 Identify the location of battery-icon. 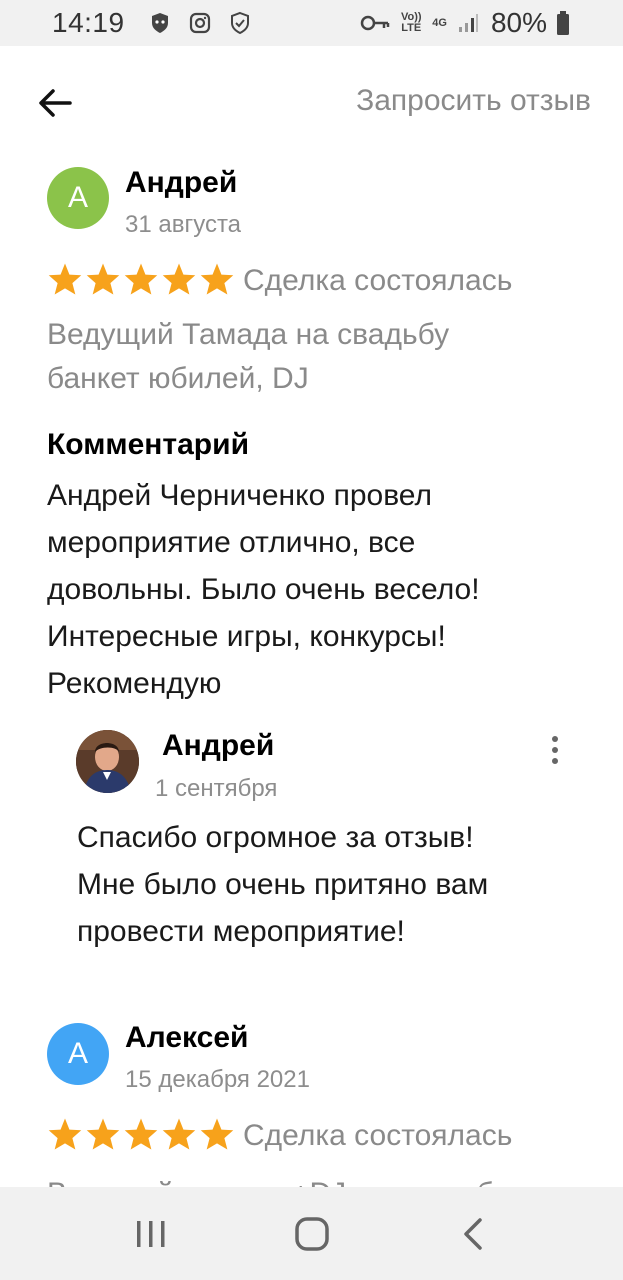
(563, 23).